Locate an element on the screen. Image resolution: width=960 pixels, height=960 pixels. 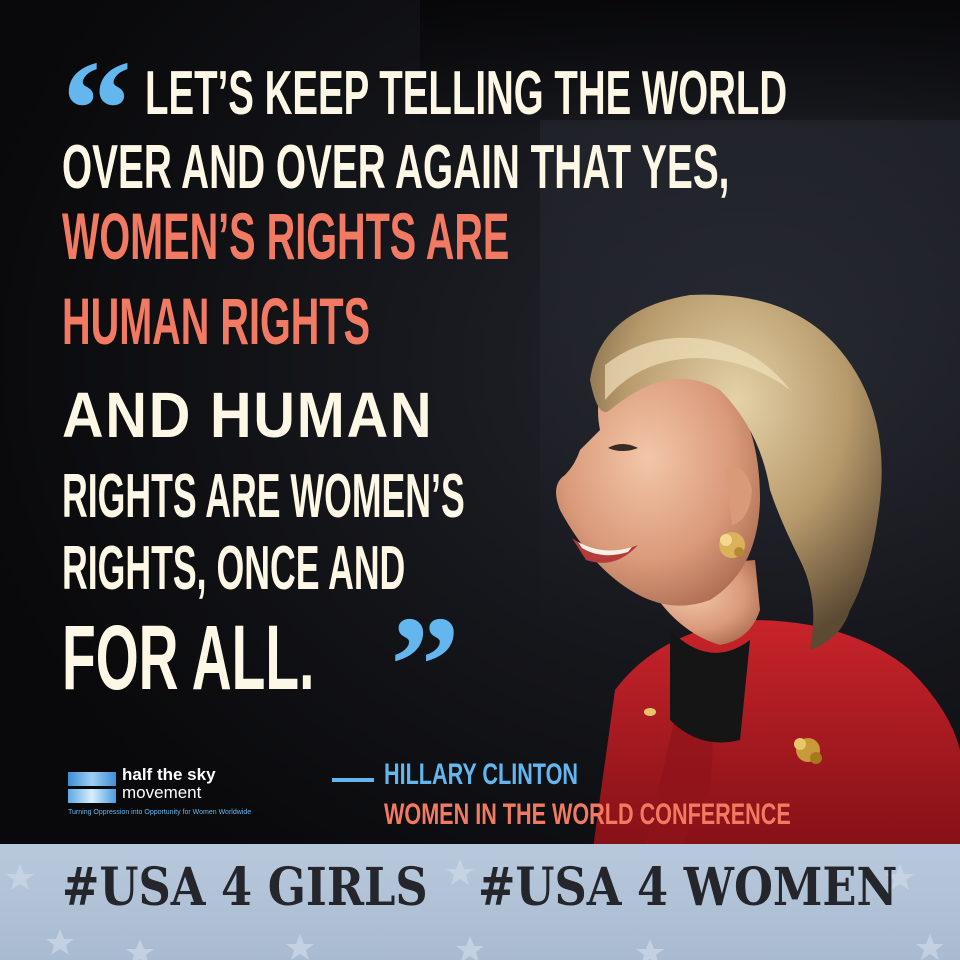
logo-name: half the sky is located at coordinates (169, 774).